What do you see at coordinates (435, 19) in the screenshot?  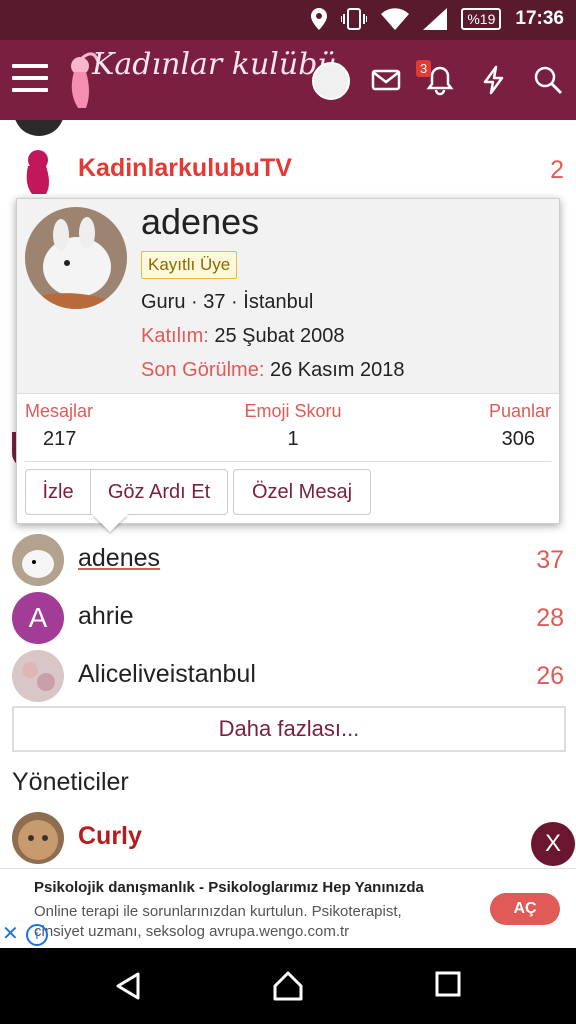 I see `signal-icon` at bounding box center [435, 19].